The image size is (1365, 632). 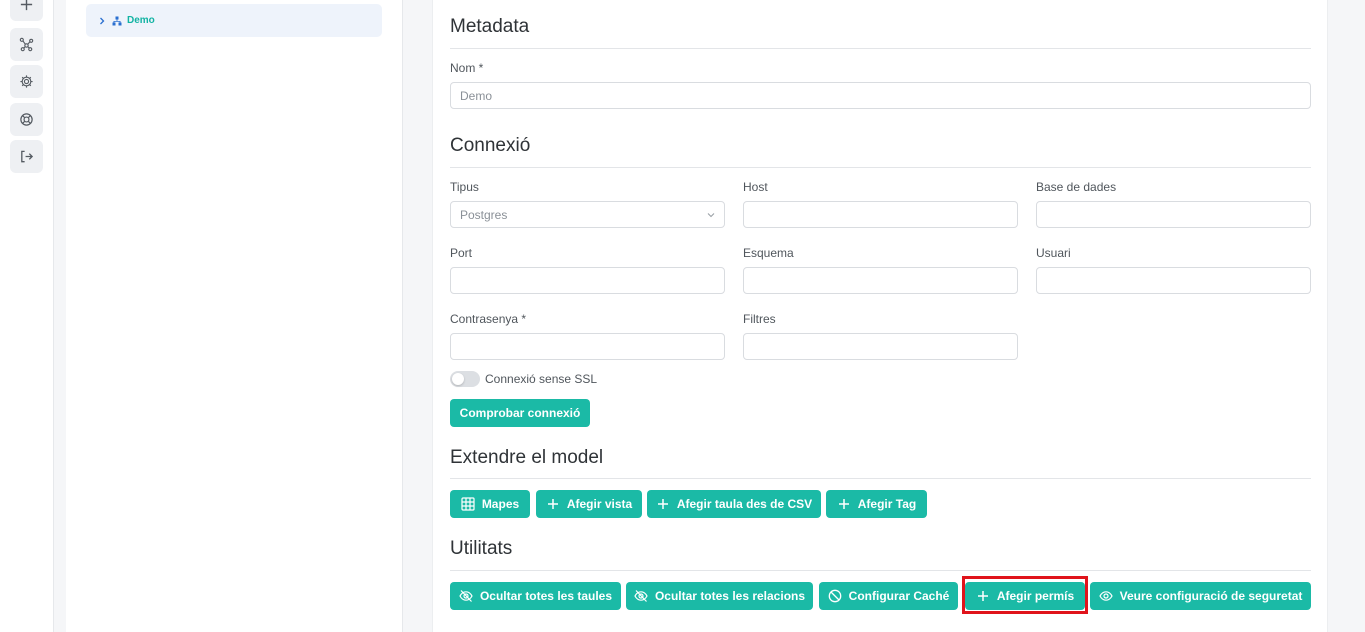 I want to click on test-connection-button: Comprobar connexió, so click(x=520, y=413).